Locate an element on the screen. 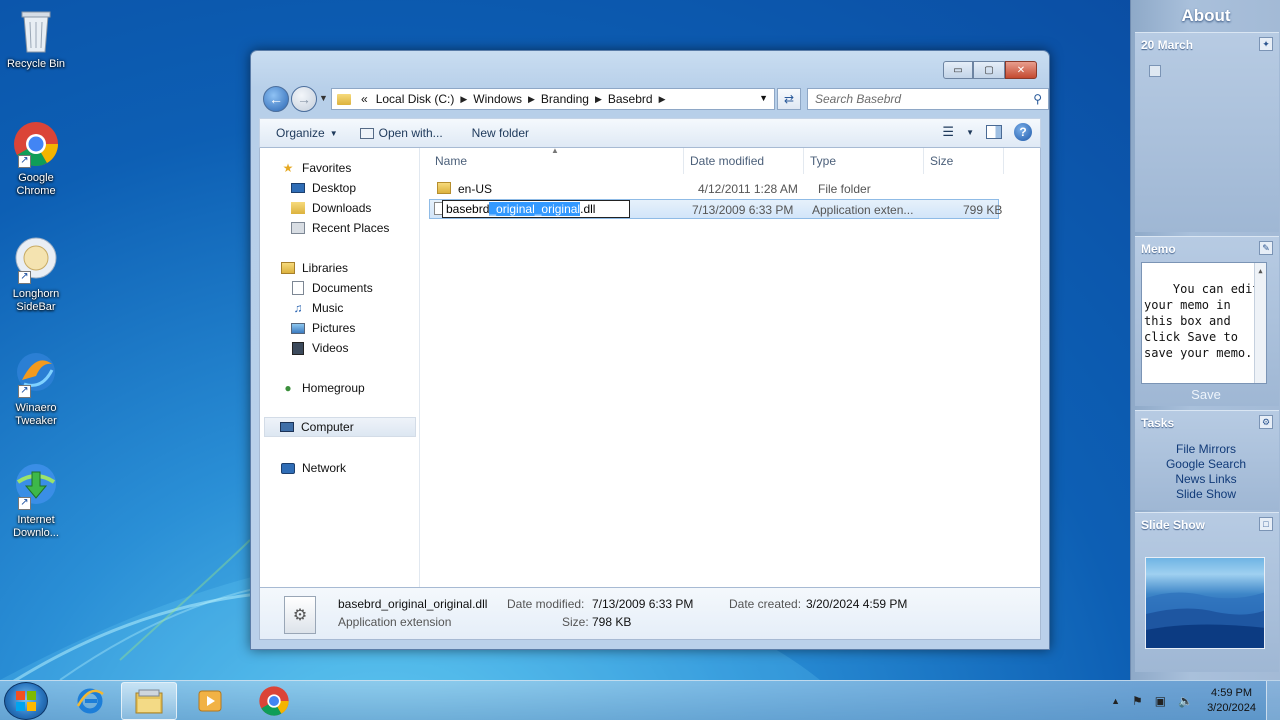 Image resolution: width=1280 pixels, height=720 pixels. taskbar-clock: 4:59 PM 3/20/2024 is located at coordinates (1231, 701).